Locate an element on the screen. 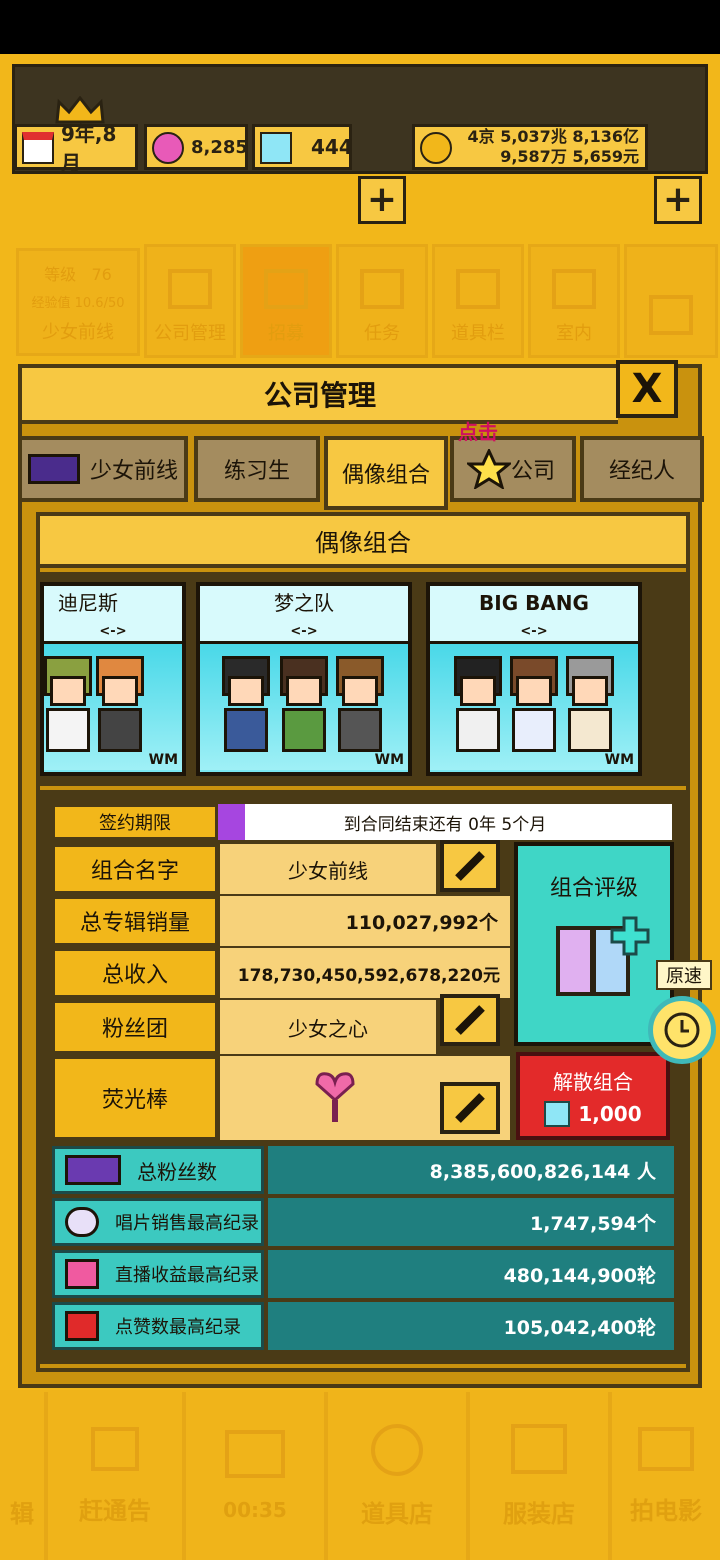 The image size is (720, 1560). menu-mail is located at coordinates (671, 301).